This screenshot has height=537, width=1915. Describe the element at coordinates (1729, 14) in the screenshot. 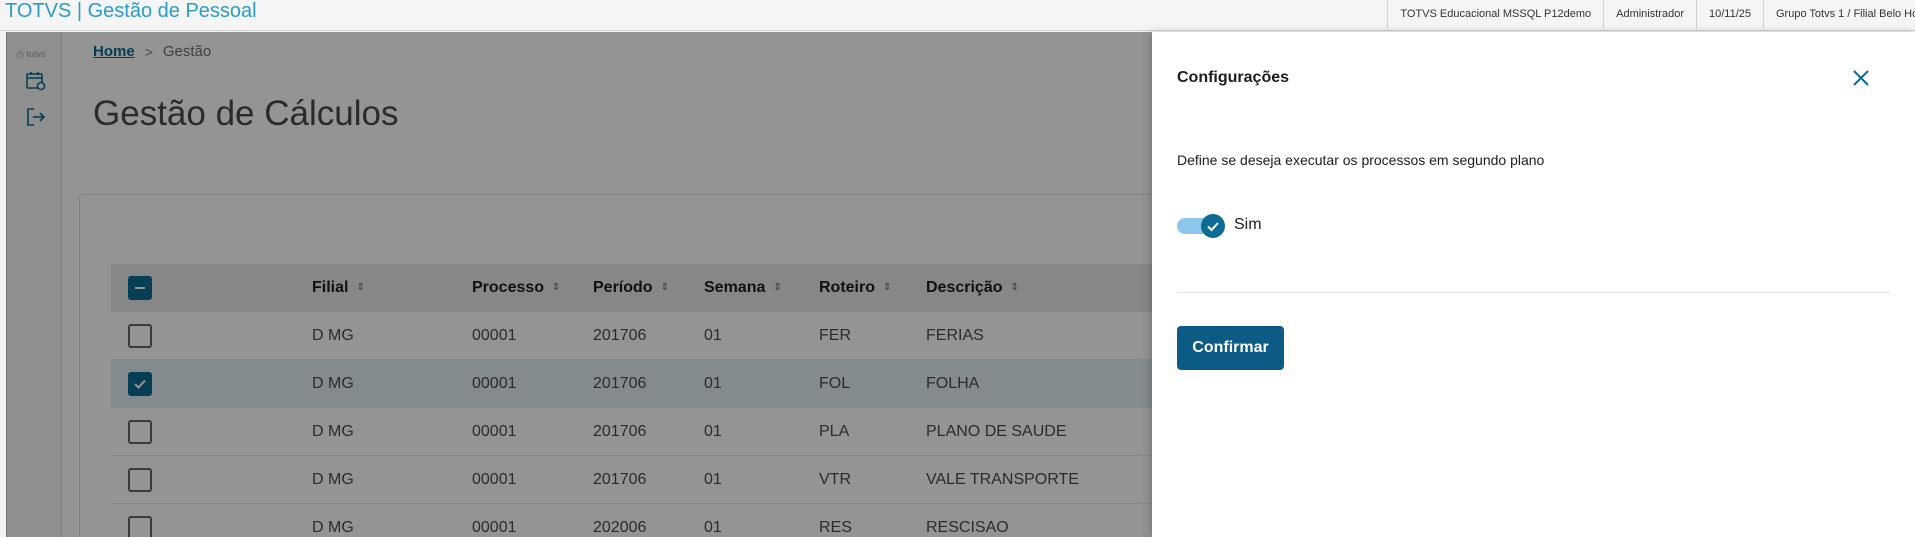

I see `date-label: 10/11/25` at that location.